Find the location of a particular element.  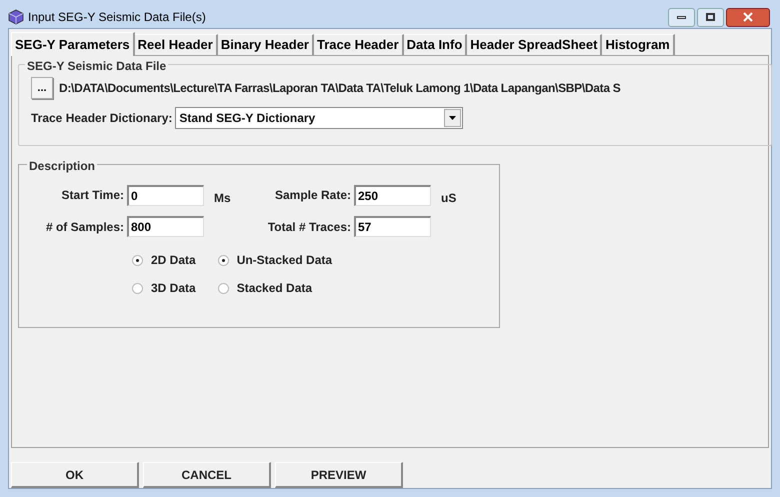

minimize-button is located at coordinates (681, 17).